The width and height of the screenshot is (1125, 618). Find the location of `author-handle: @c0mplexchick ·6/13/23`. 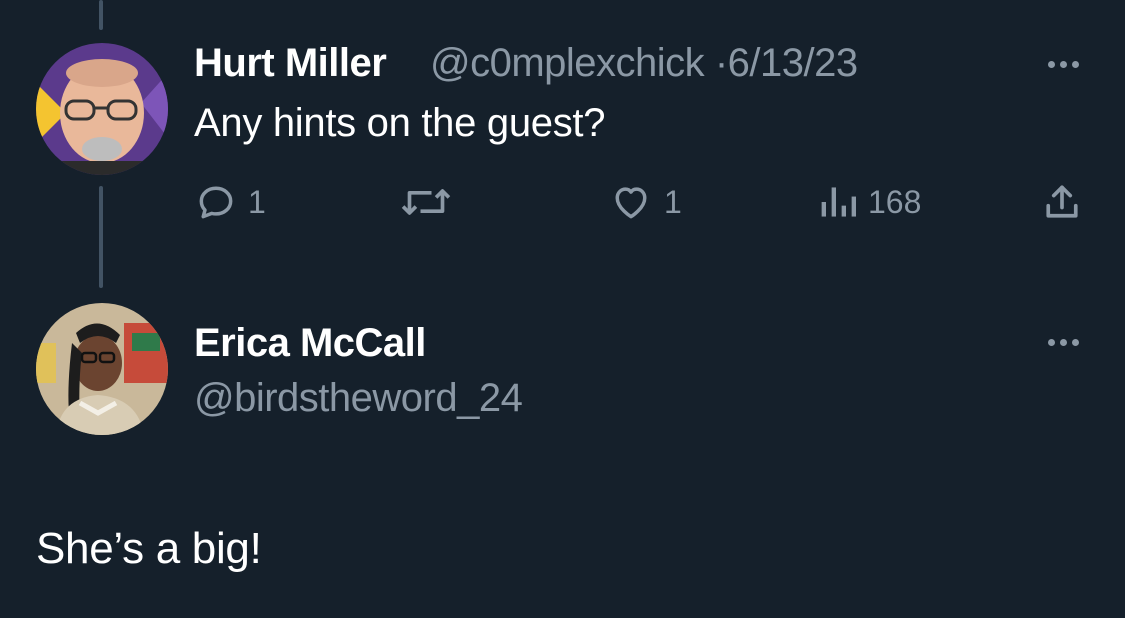

author-handle: @c0mplexchick ·6/13/23 is located at coordinates (644, 63).